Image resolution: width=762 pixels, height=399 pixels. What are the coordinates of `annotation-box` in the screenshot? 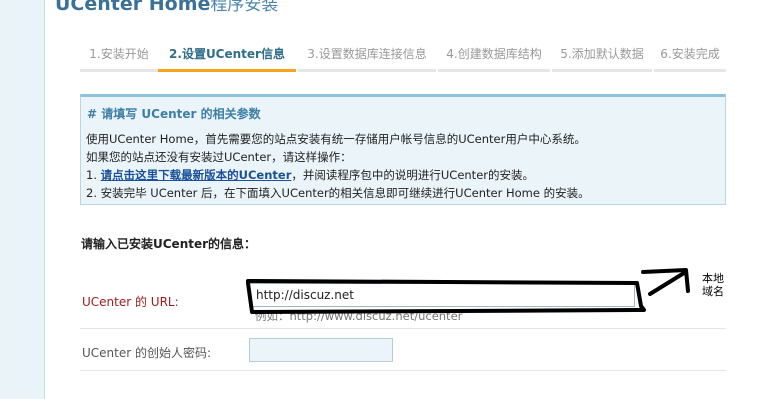 It's located at (446, 296).